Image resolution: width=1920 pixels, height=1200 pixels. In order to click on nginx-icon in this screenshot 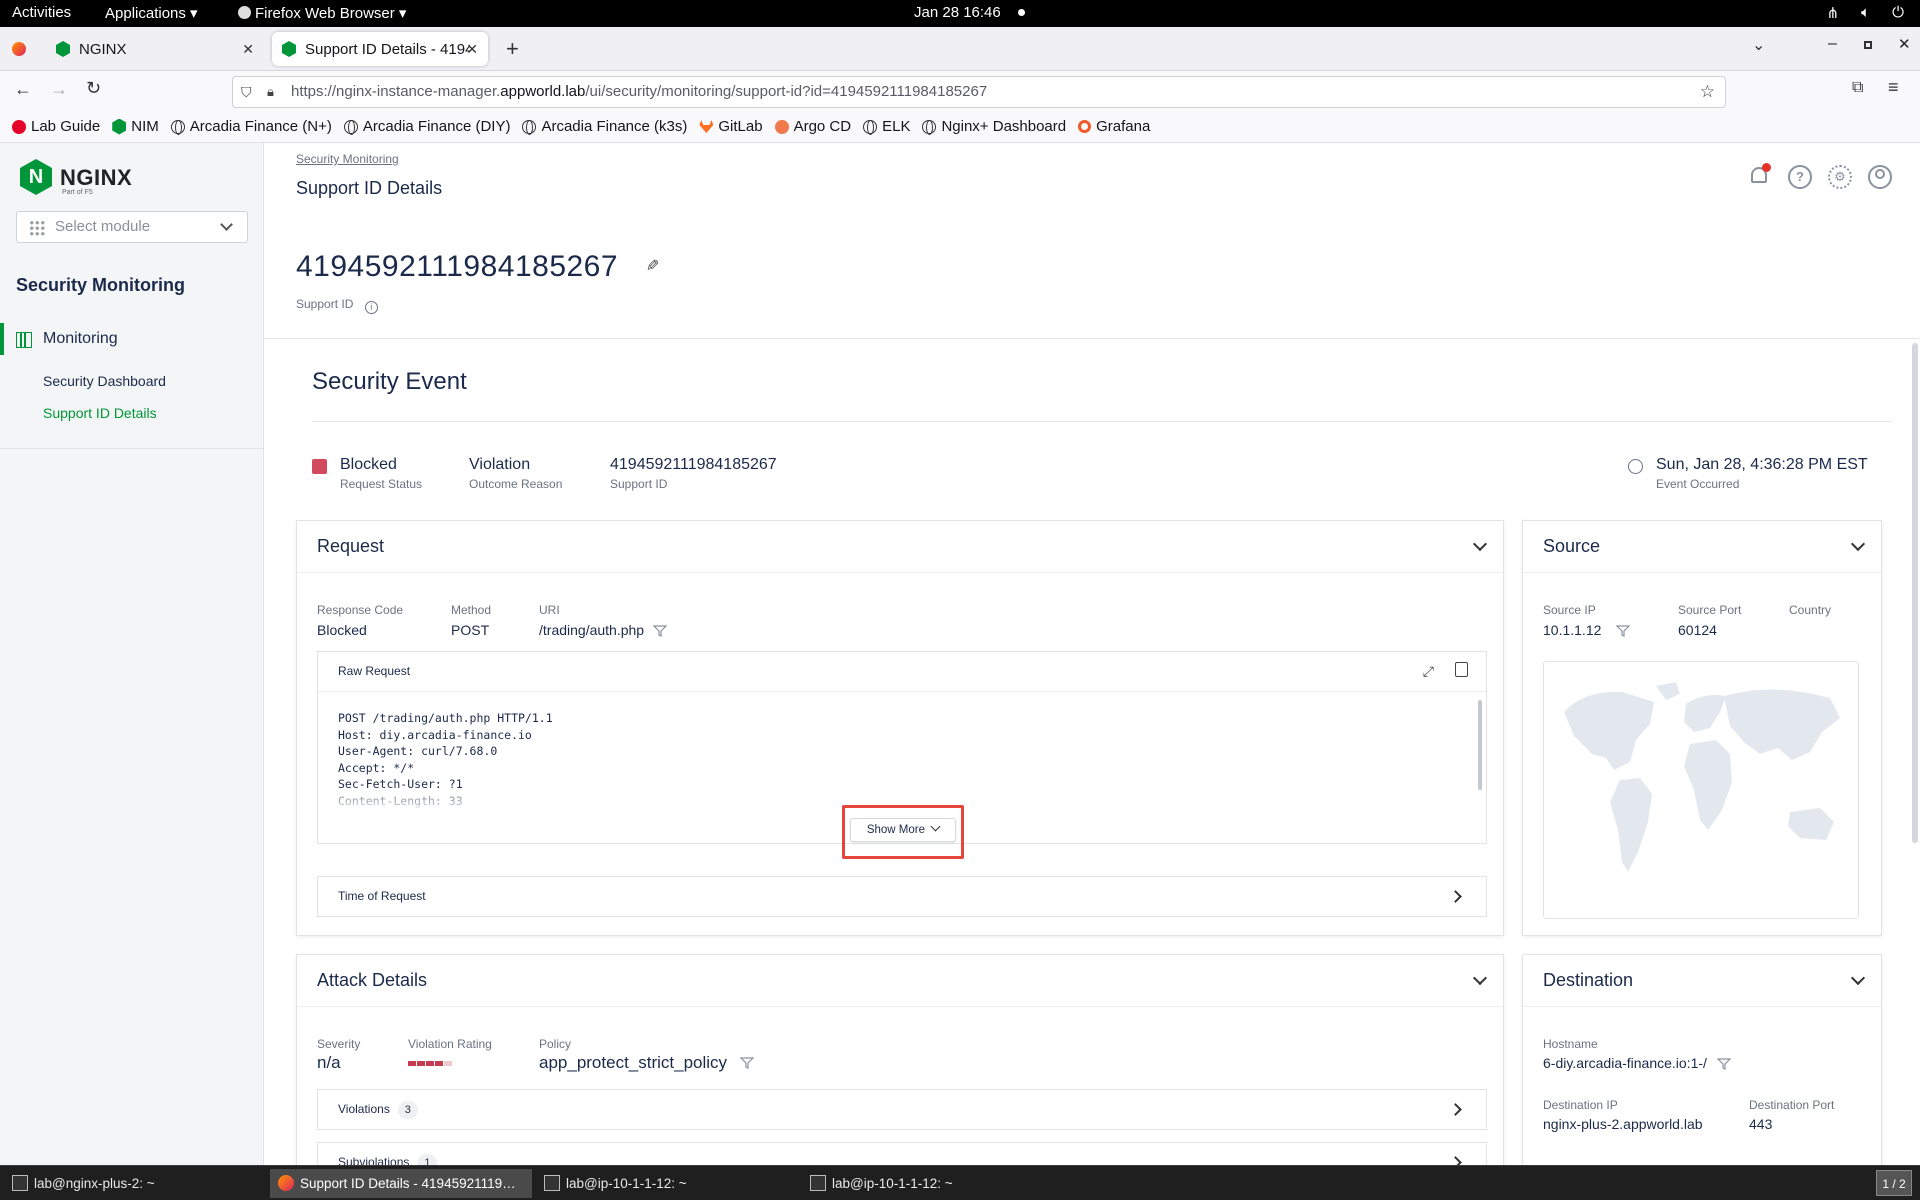, I will do `click(63, 49)`.